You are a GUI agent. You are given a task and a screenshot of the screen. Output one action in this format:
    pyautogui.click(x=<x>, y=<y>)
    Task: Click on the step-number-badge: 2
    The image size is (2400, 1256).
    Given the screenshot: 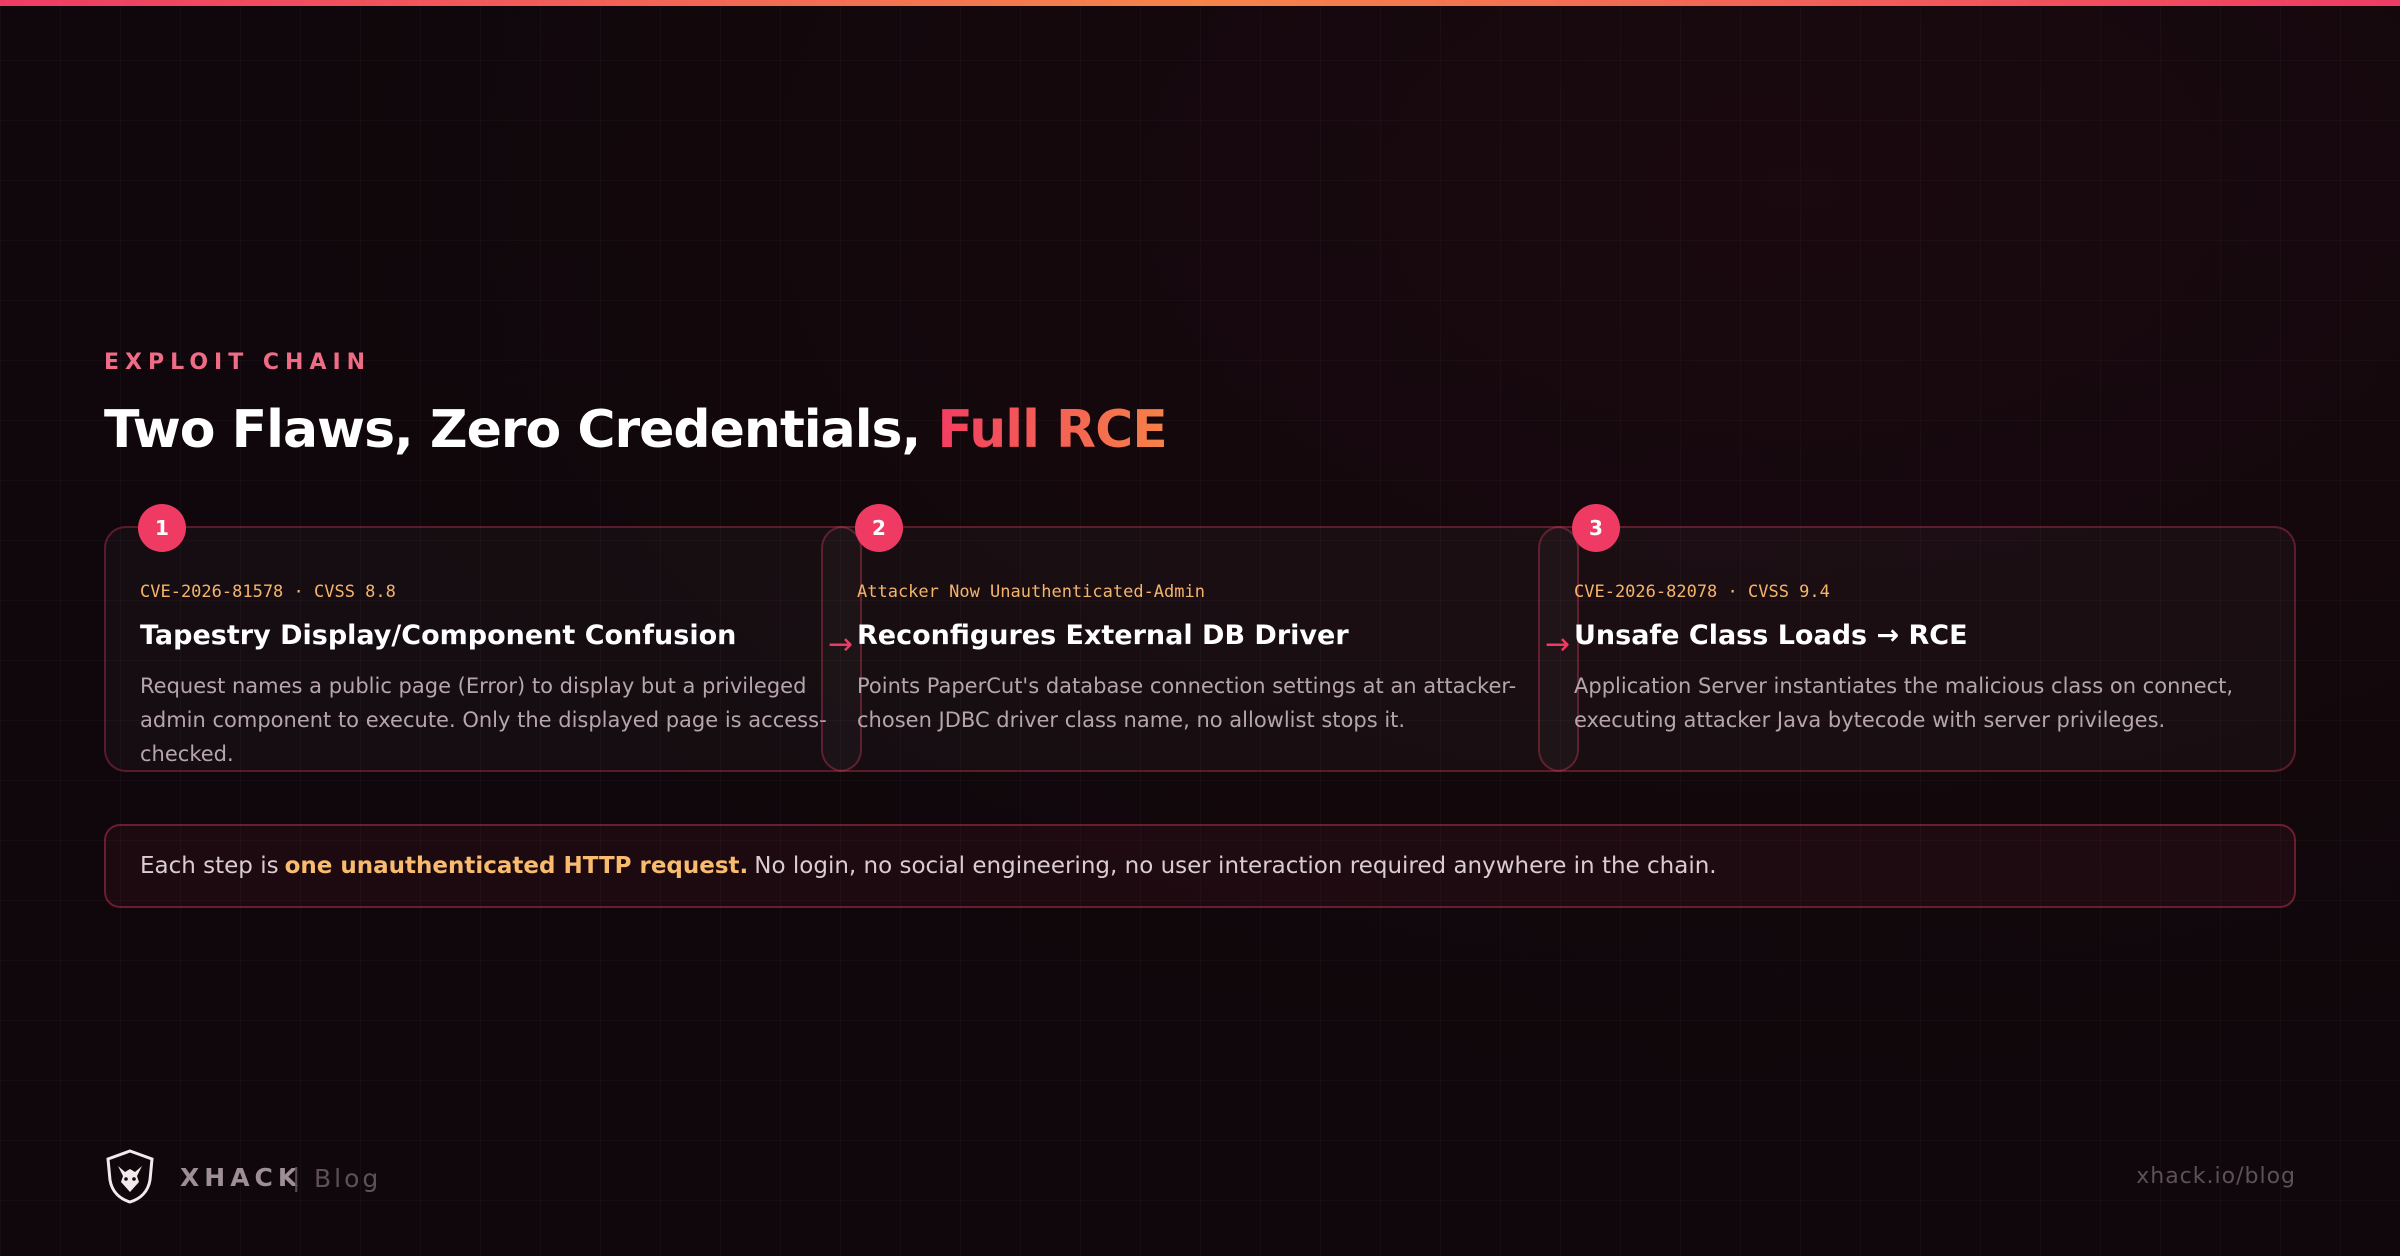 What is the action you would take?
    pyautogui.click(x=879, y=528)
    